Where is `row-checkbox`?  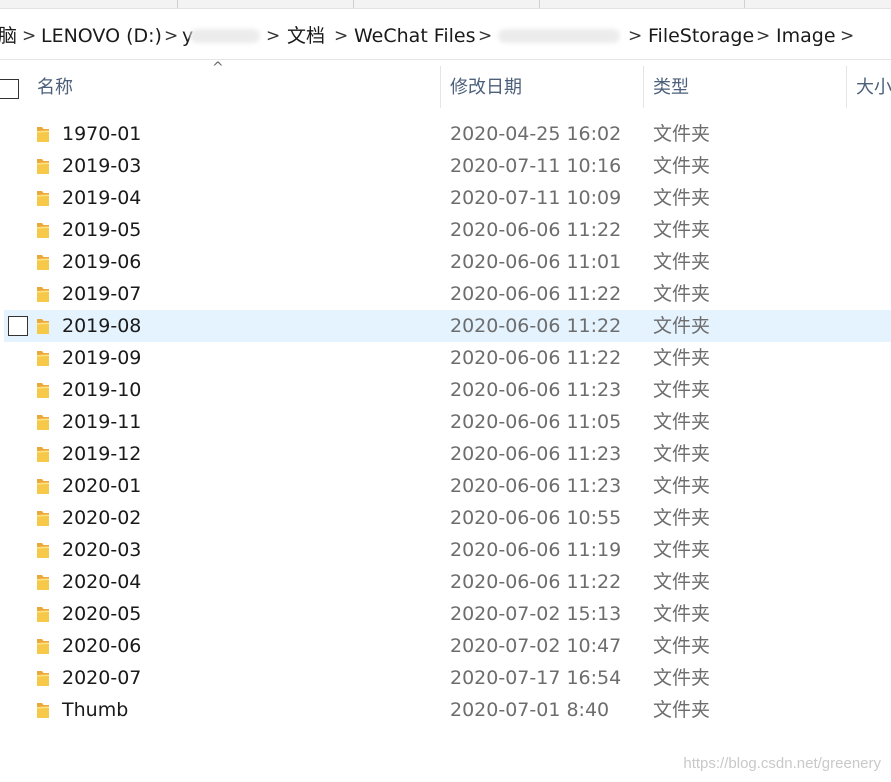 row-checkbox is located at coordinates (18, 326).